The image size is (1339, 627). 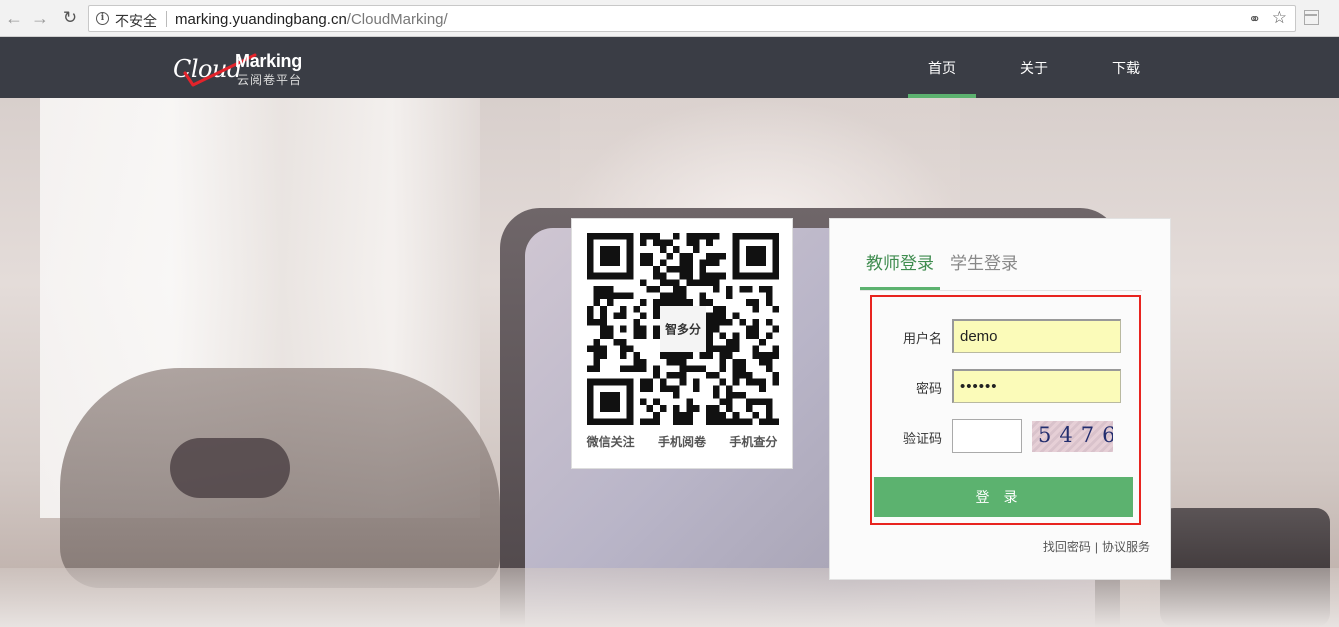 I want to click on nav-home: 首页, so click(x=942, y=67).